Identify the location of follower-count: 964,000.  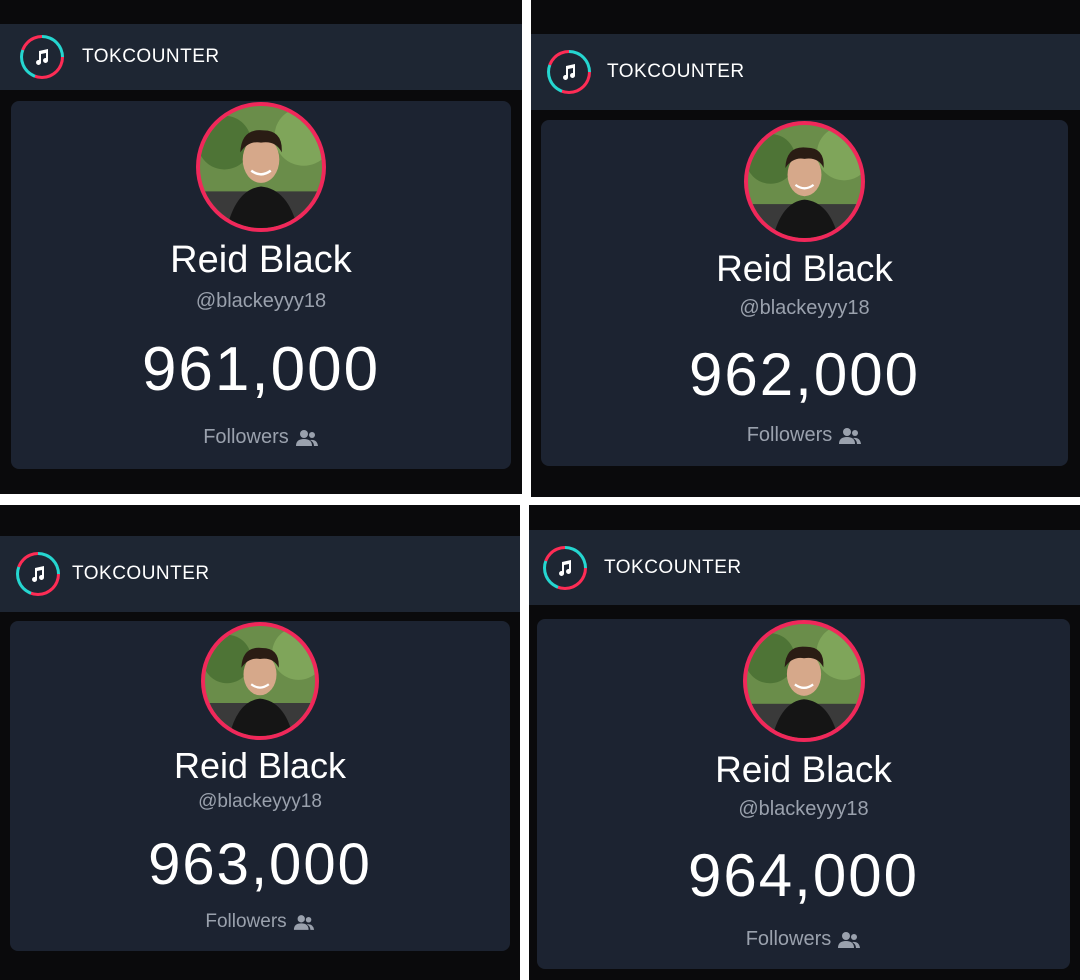
(803, 875).